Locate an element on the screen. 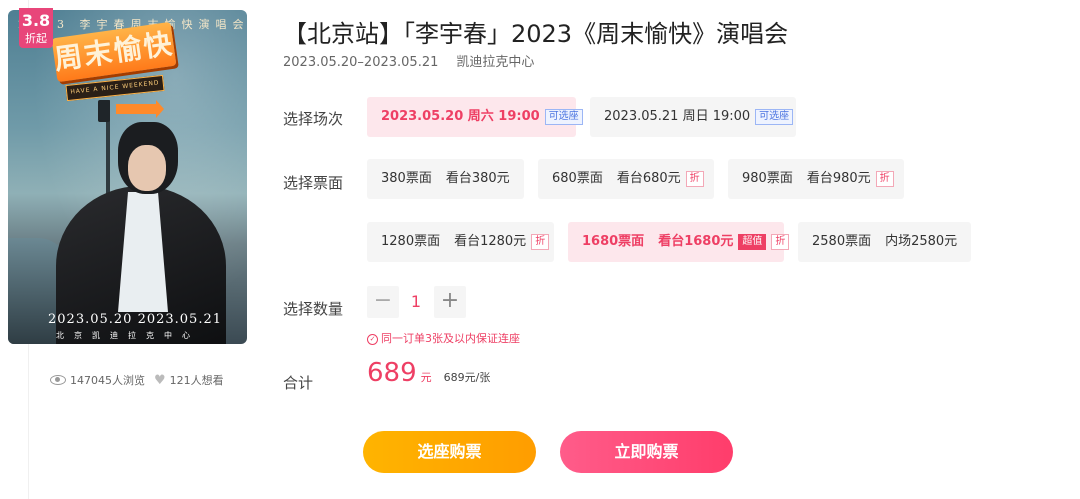 This screenshot has height=499, width=1080. price-face: 1680票面 is located at coordinates (613, 241).